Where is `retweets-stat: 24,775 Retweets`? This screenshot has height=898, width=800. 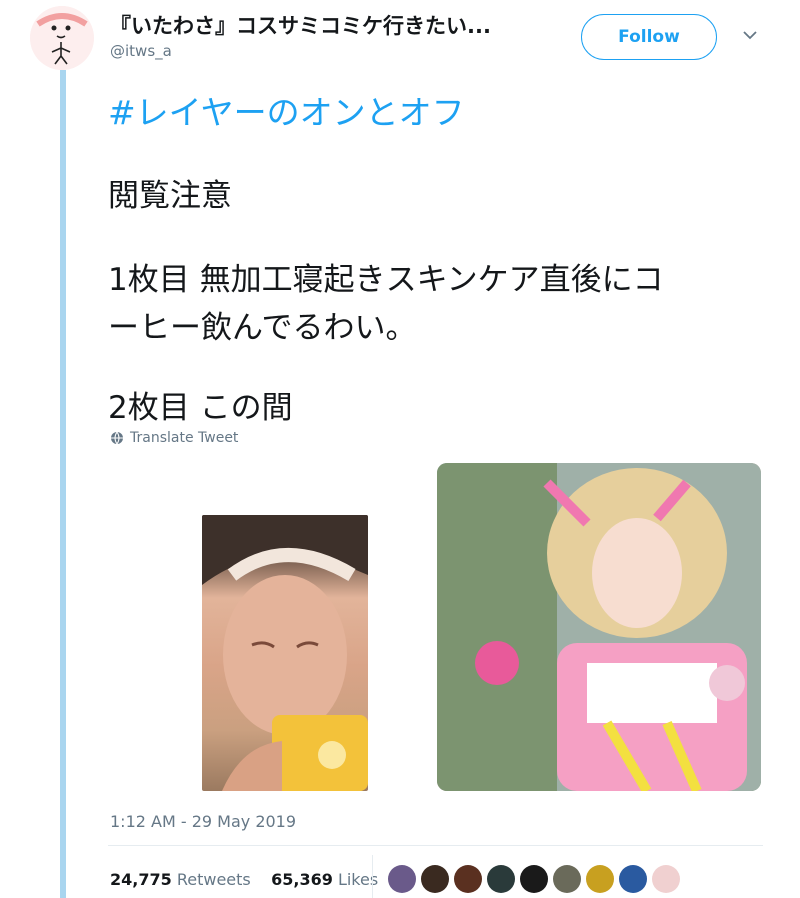
retweets-stat: 24,775 Retweets is located at coordinates (180, 879).